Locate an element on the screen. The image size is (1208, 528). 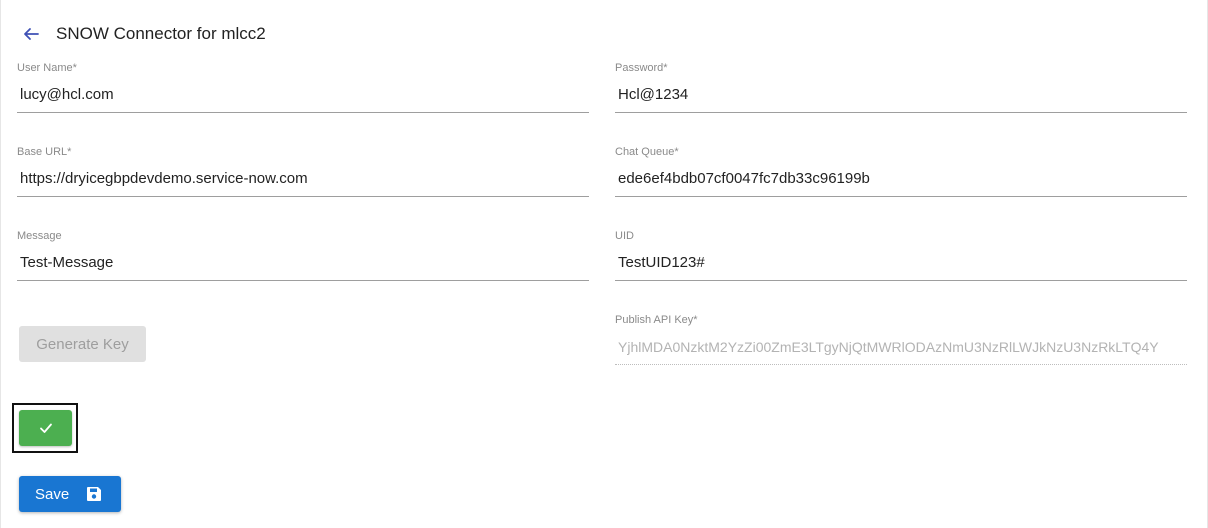
save-button-label: Save is located at coordinates (52, 494).